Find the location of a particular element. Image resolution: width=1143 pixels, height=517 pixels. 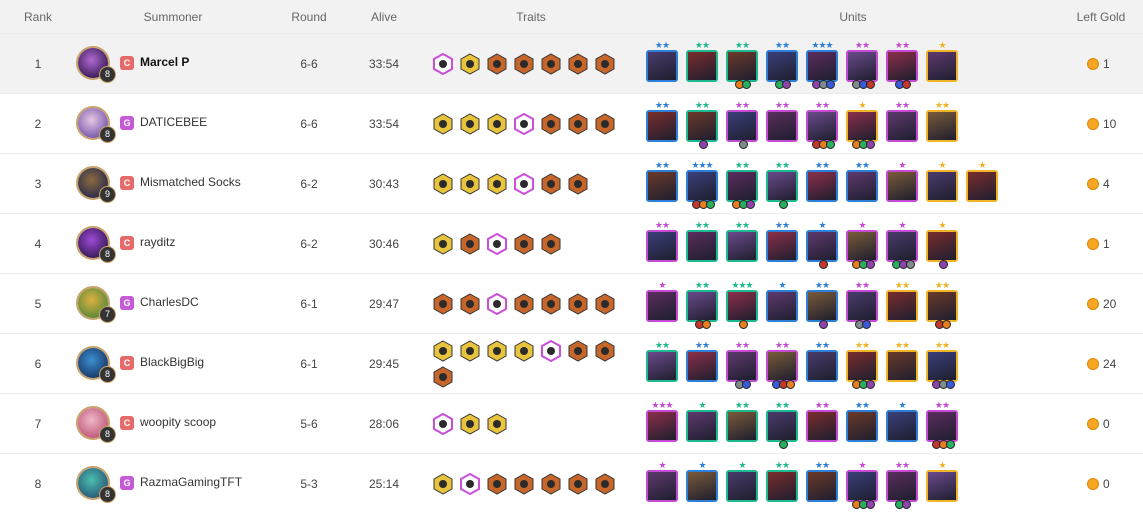

table-row: 8 8 G RazmaGamingTFT 5-3 25:14 ★ ★ ★ ★★ ★★ ★ ★★ ★ 0 is located at coordinates (571, 483).